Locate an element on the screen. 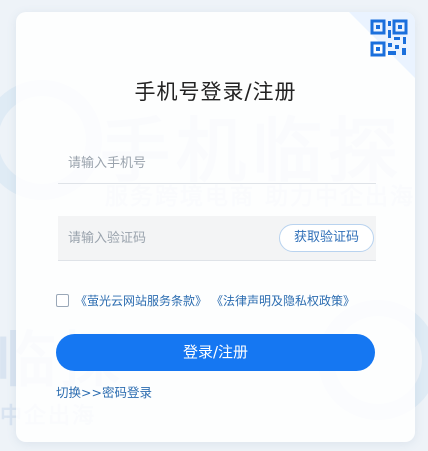  page-title: 手机号登录/注册 is located at coordinates (215, 92).